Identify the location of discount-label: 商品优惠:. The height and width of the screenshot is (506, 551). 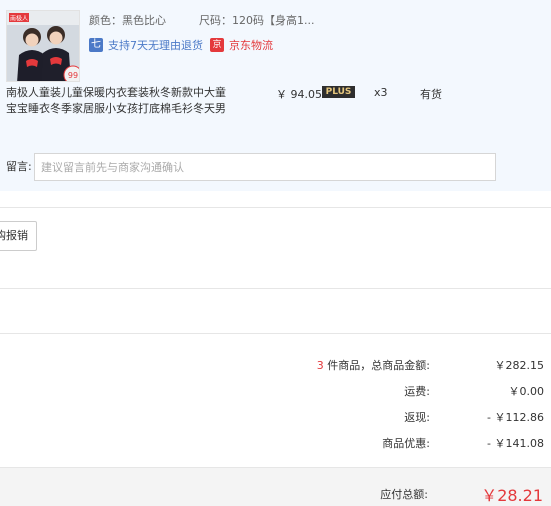
(406, 443).